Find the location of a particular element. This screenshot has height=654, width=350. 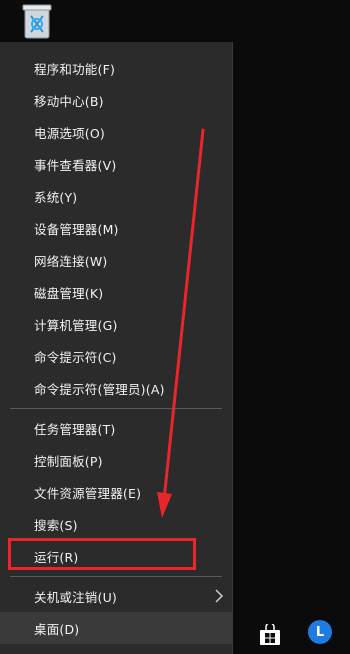

menu-item-search: 搜索(S) is located at coordinates (116, 524).